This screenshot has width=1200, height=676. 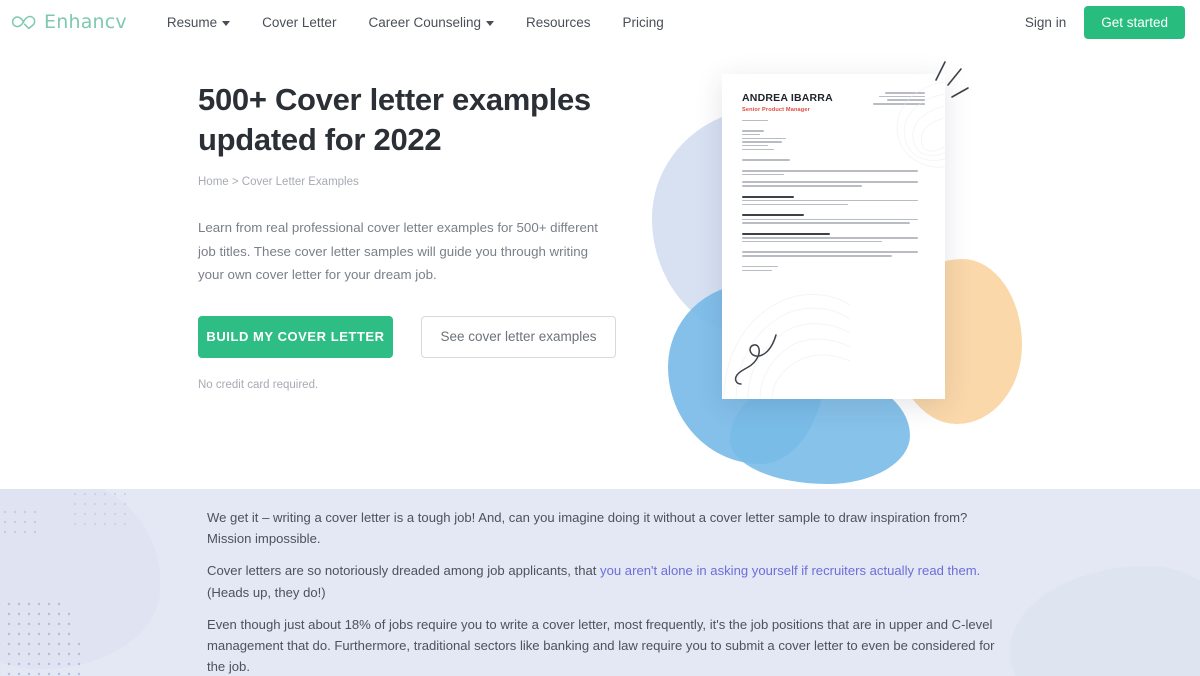 I want to click on nav-item-resources: Resources, so click(x=558, y=22).